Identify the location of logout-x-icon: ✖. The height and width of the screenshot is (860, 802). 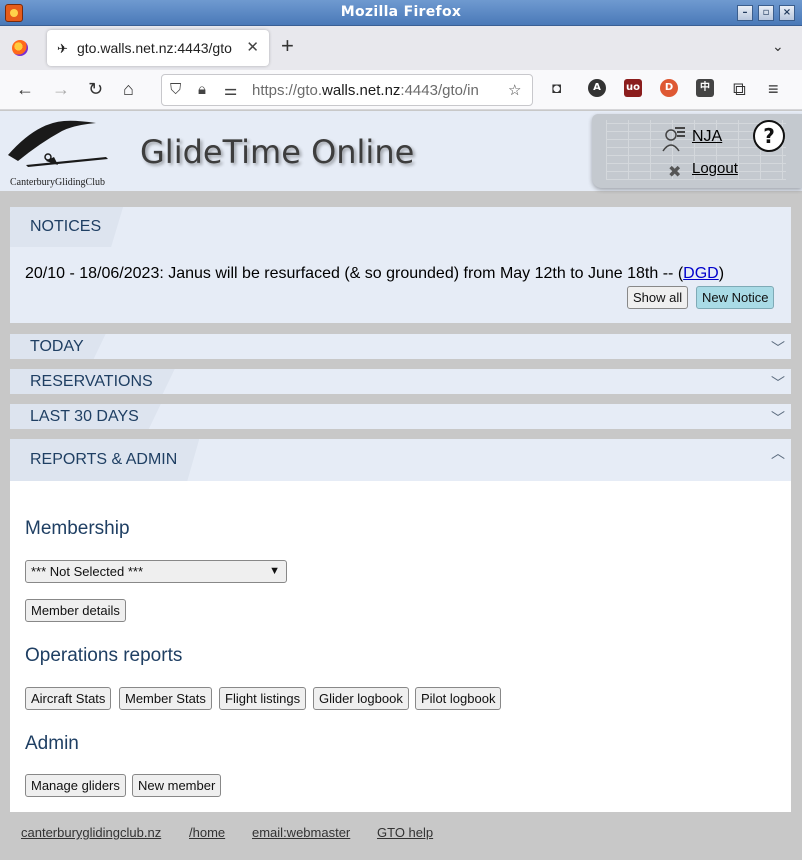
(675, 172).